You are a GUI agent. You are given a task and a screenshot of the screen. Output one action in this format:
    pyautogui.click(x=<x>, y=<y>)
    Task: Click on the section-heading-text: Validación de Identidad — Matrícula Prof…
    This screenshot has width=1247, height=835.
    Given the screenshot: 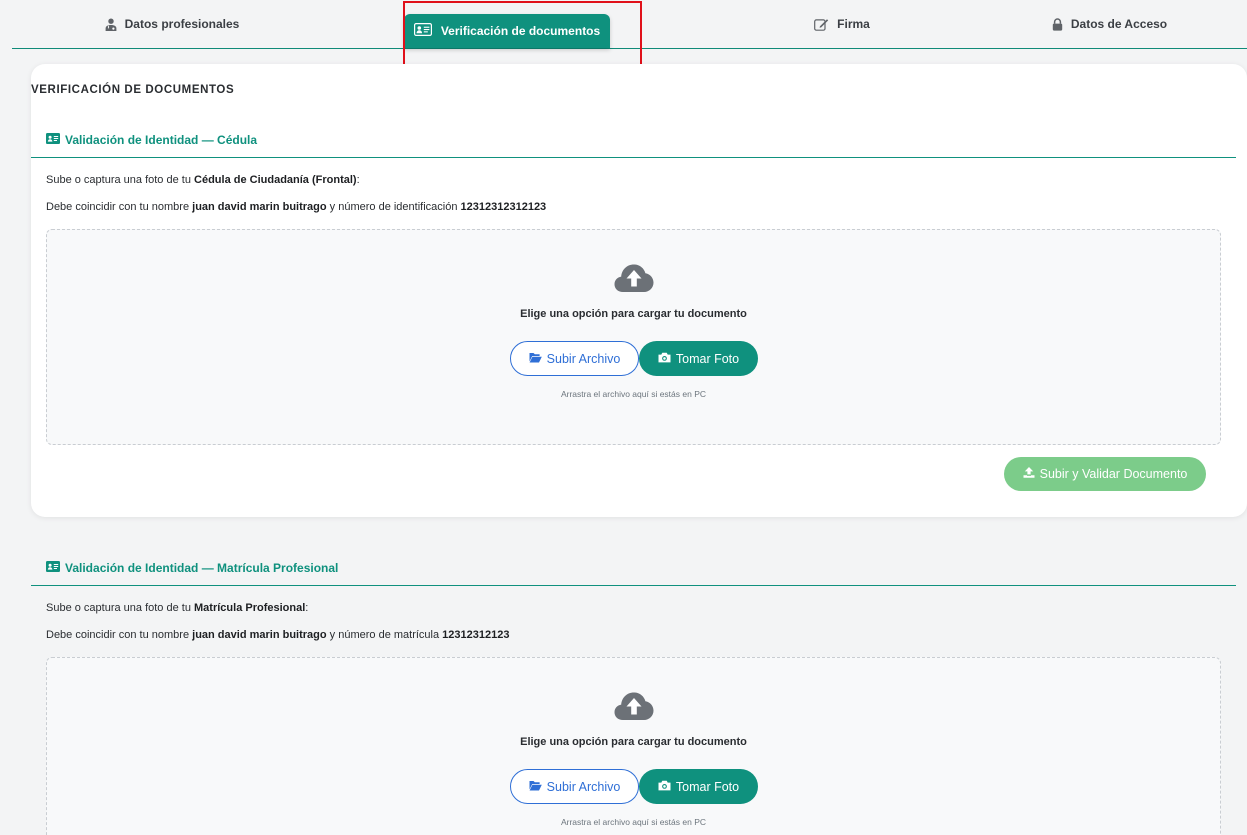 What is the action you would take?
    pyautogui.click(x=202, y=568)
    